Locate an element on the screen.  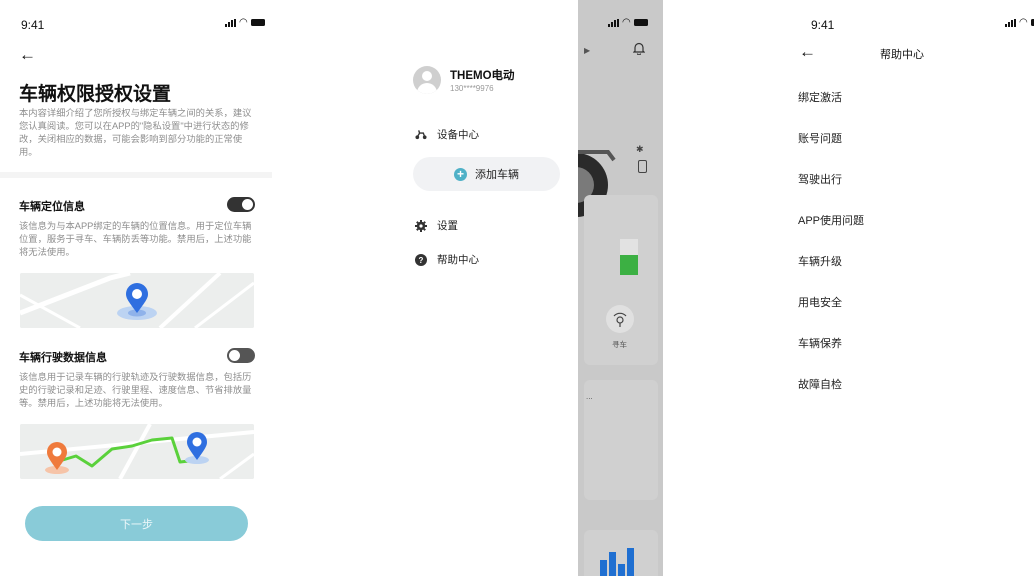
menu-item-device-center: 设备中心 is located at coordinates (447, 134).